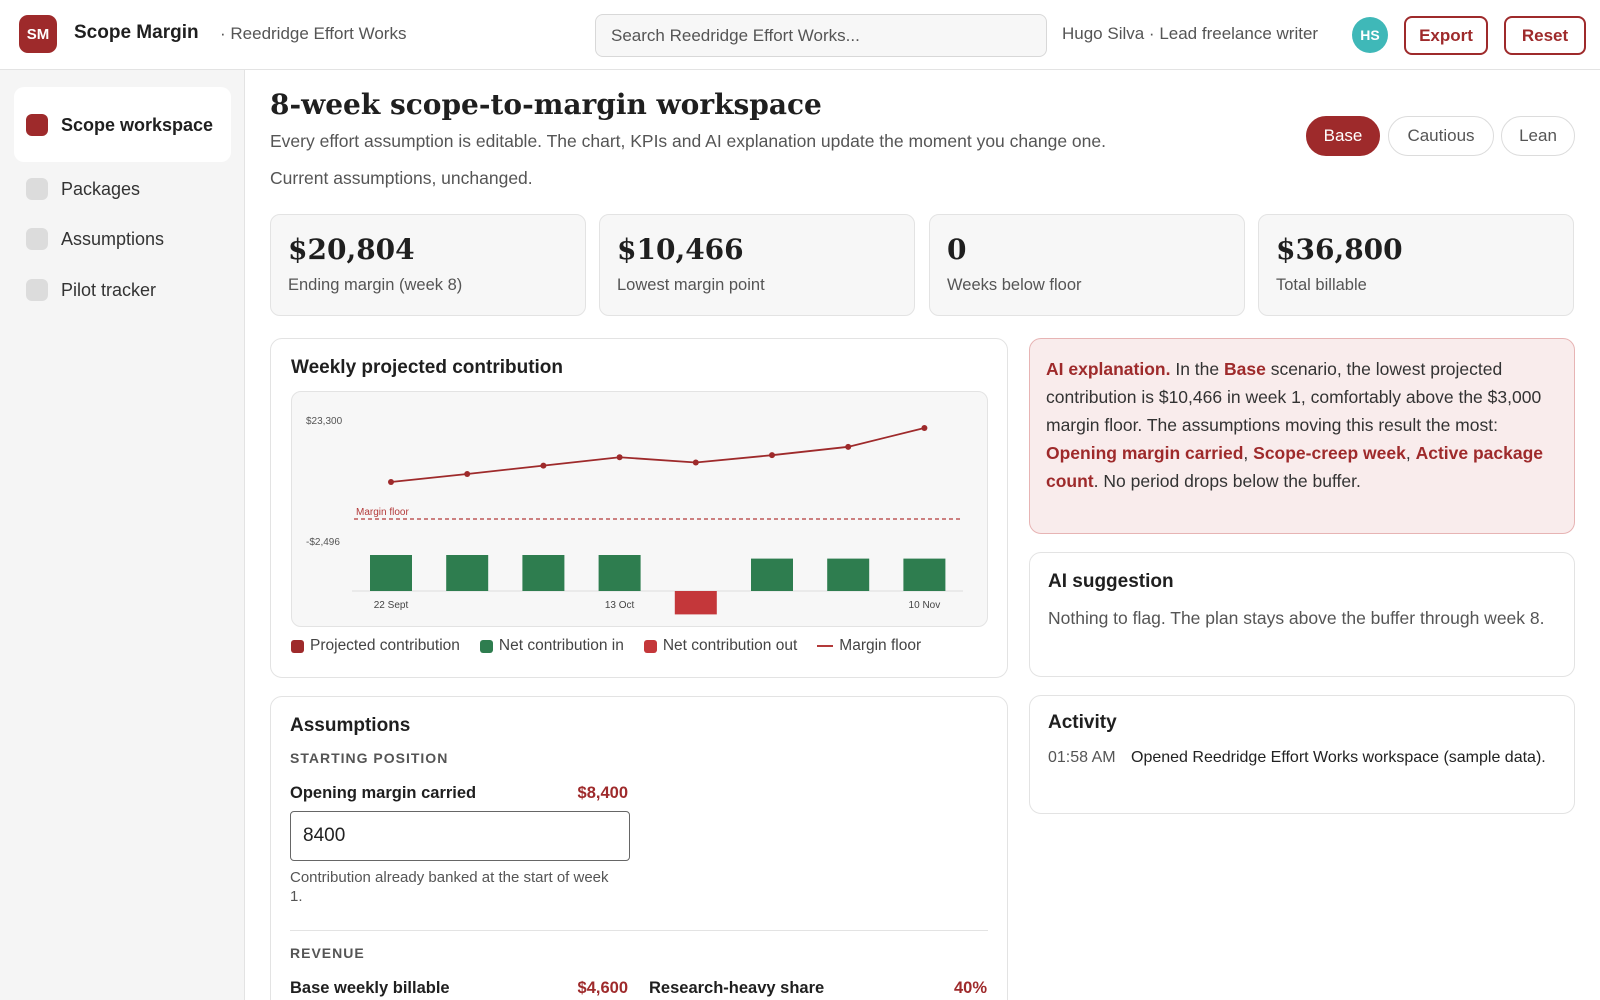 This screenshot has height=1000, width=1600. I want to click on starting-position-label: STARTING POSITION, so click(369, 758).